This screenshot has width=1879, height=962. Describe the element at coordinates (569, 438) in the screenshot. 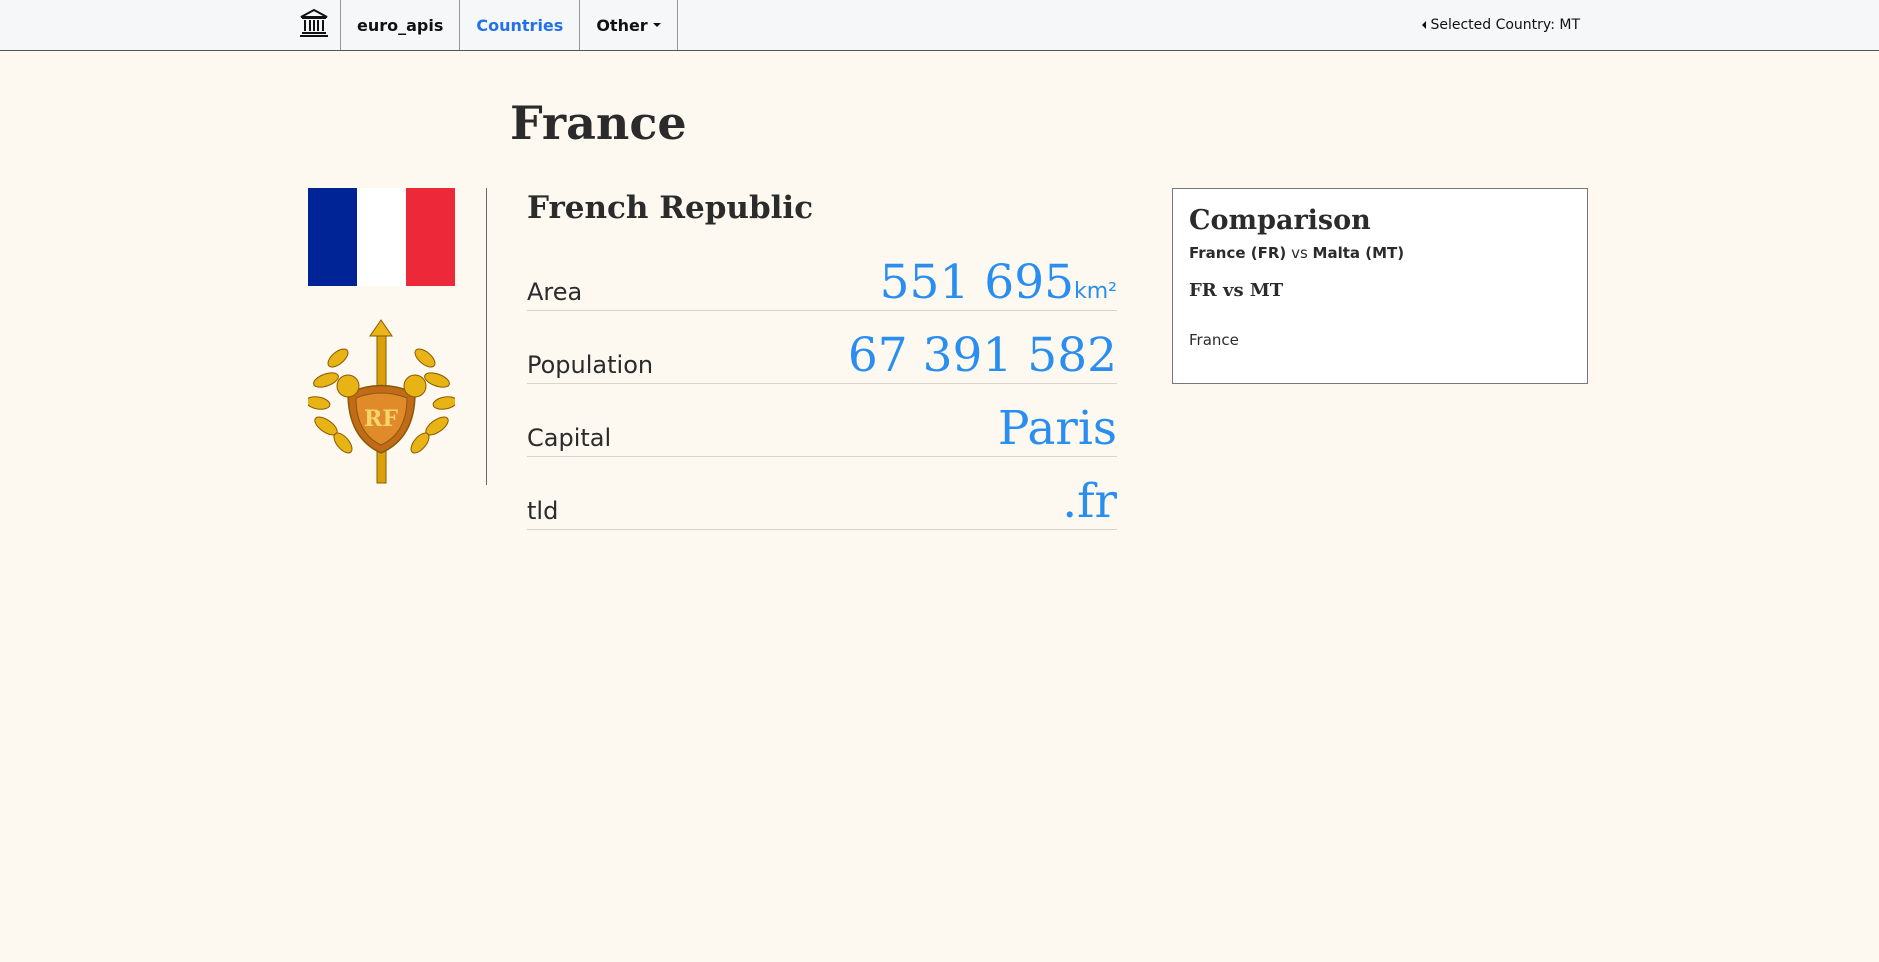

I see `fact-label: Capital` at that location.